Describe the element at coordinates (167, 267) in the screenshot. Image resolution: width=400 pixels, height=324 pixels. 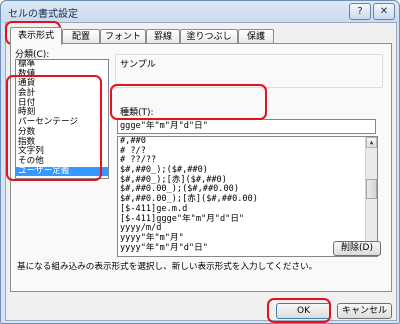
I see `description-text: 基になる組み込みの表示形式を選択し、新しい表示形式を入力してください。` at that location.